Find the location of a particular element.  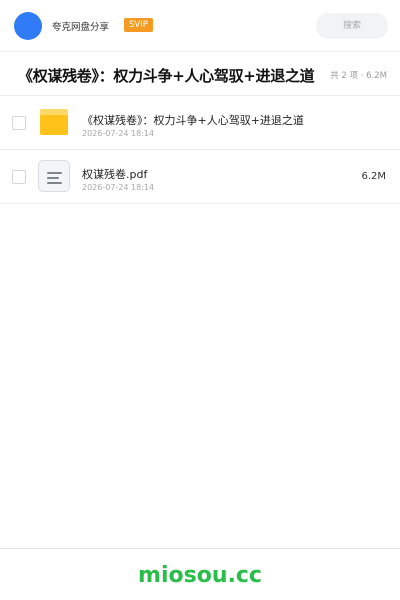

document-icon is located at coordinates (54, 176).